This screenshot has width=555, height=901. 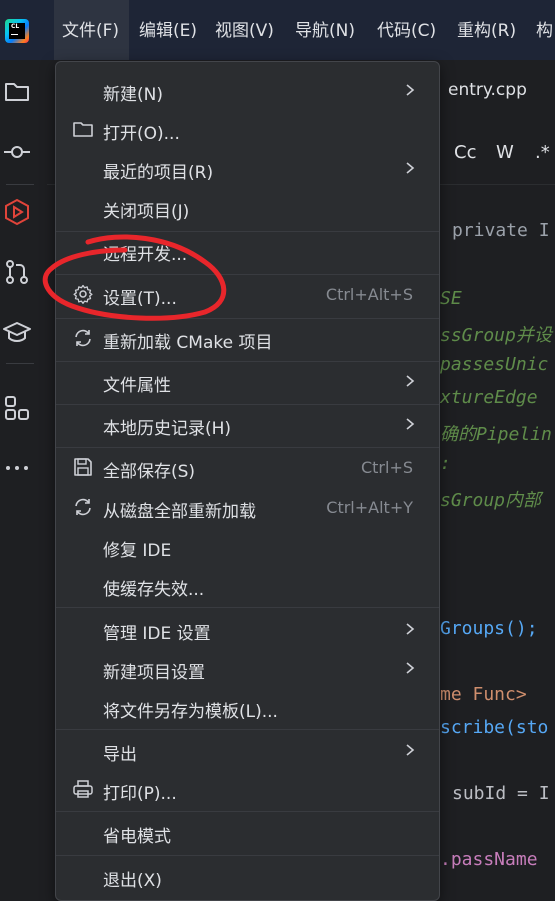 I want to click on menu-item-repair-ide: 修复 IDE, so click(x=247, y=546).